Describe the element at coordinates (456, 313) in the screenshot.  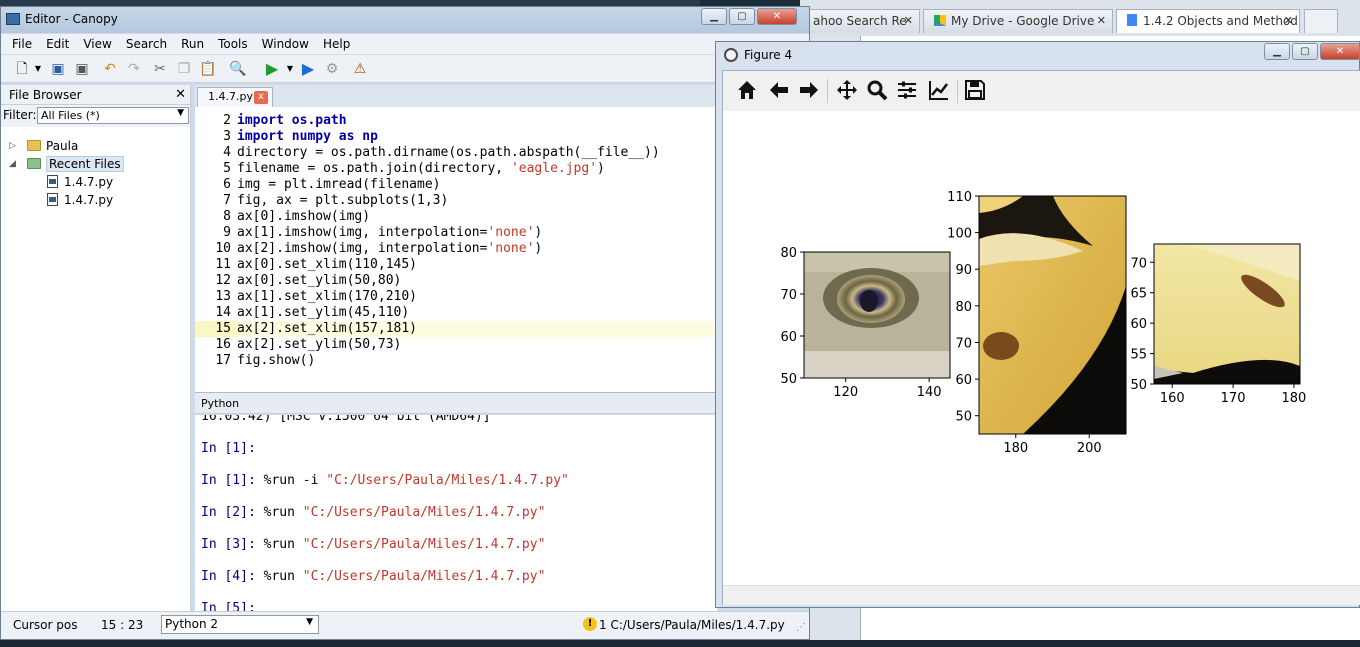
I see `code-line: 14 ax[1].set_ylim(45,110)` at that location.